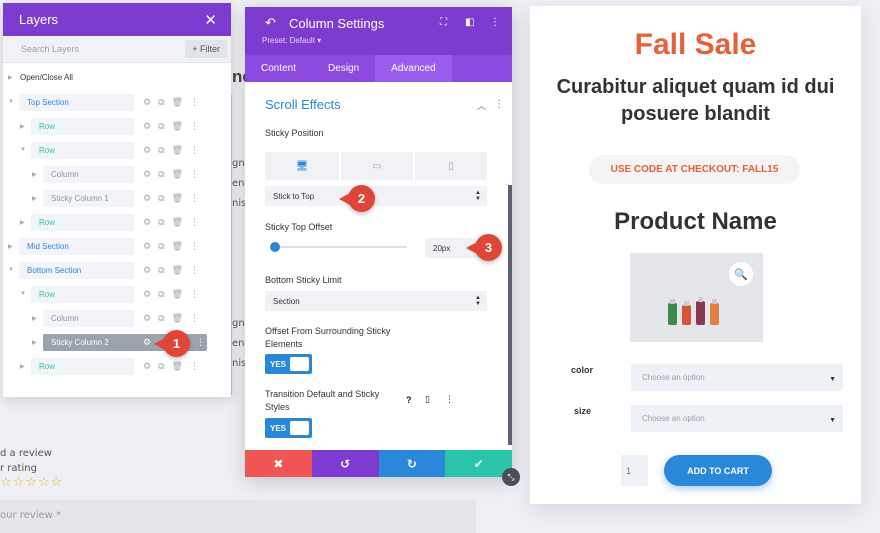  I want to click on tab-design: Design, so click(343, 68).